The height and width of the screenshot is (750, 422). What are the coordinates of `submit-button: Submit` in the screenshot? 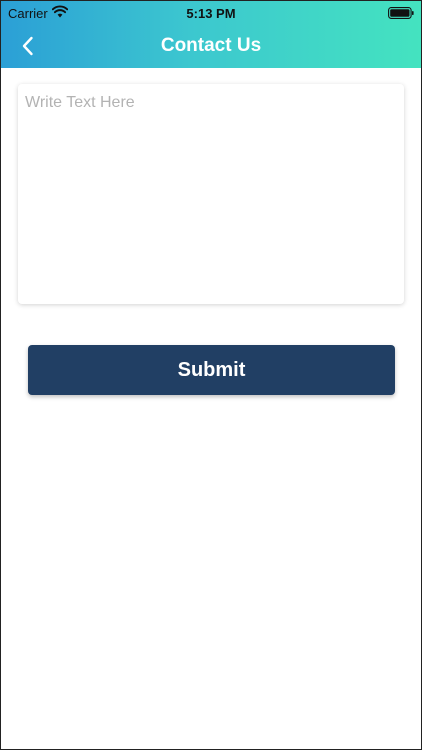 It's located at (211, 370).